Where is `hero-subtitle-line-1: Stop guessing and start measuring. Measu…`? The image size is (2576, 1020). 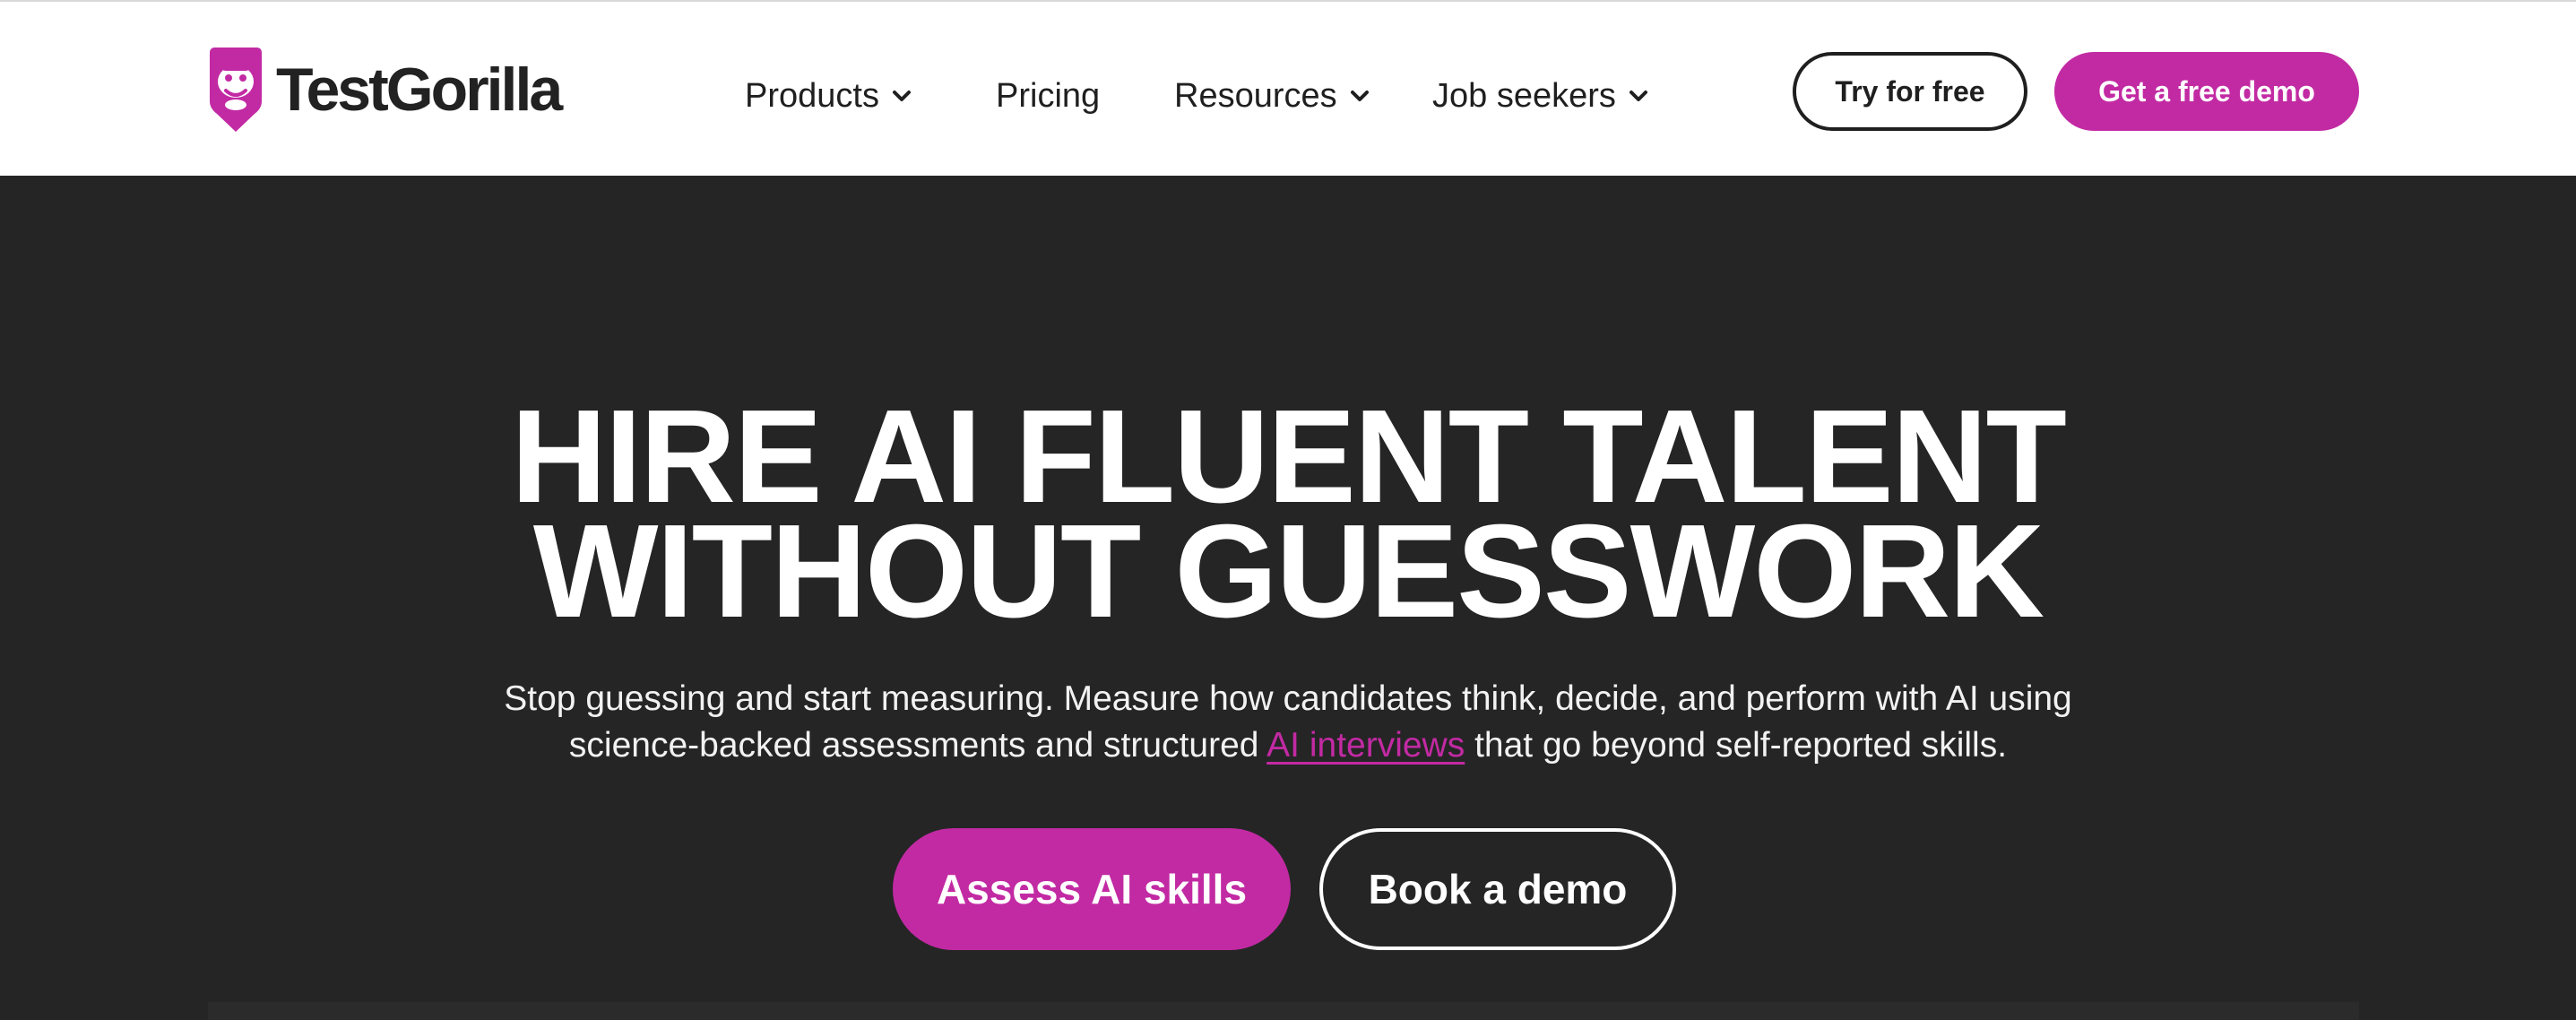 hero-subtitle-line-1: Stop guessing and start measuring. Measu… is located at coordinates (1288, 698).